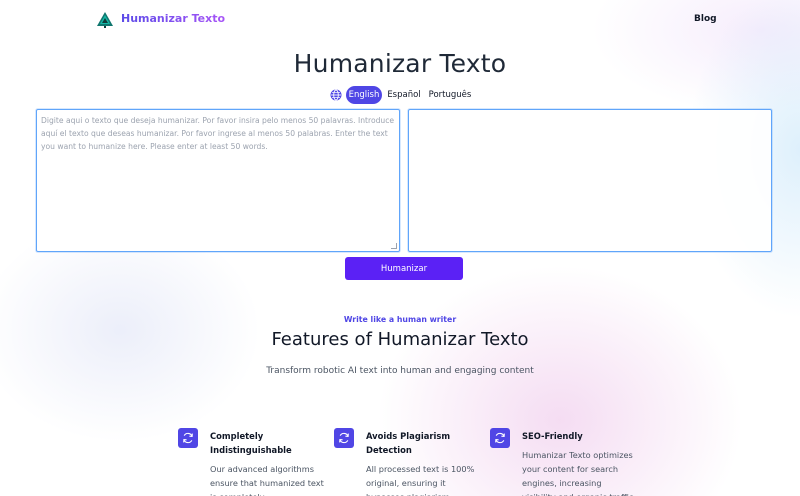 This screenshot has width=800, height=496. What do you see at coordinates (336, 95) in the screenshot?
I see `globe-icon` at bounding box center [336, 95].